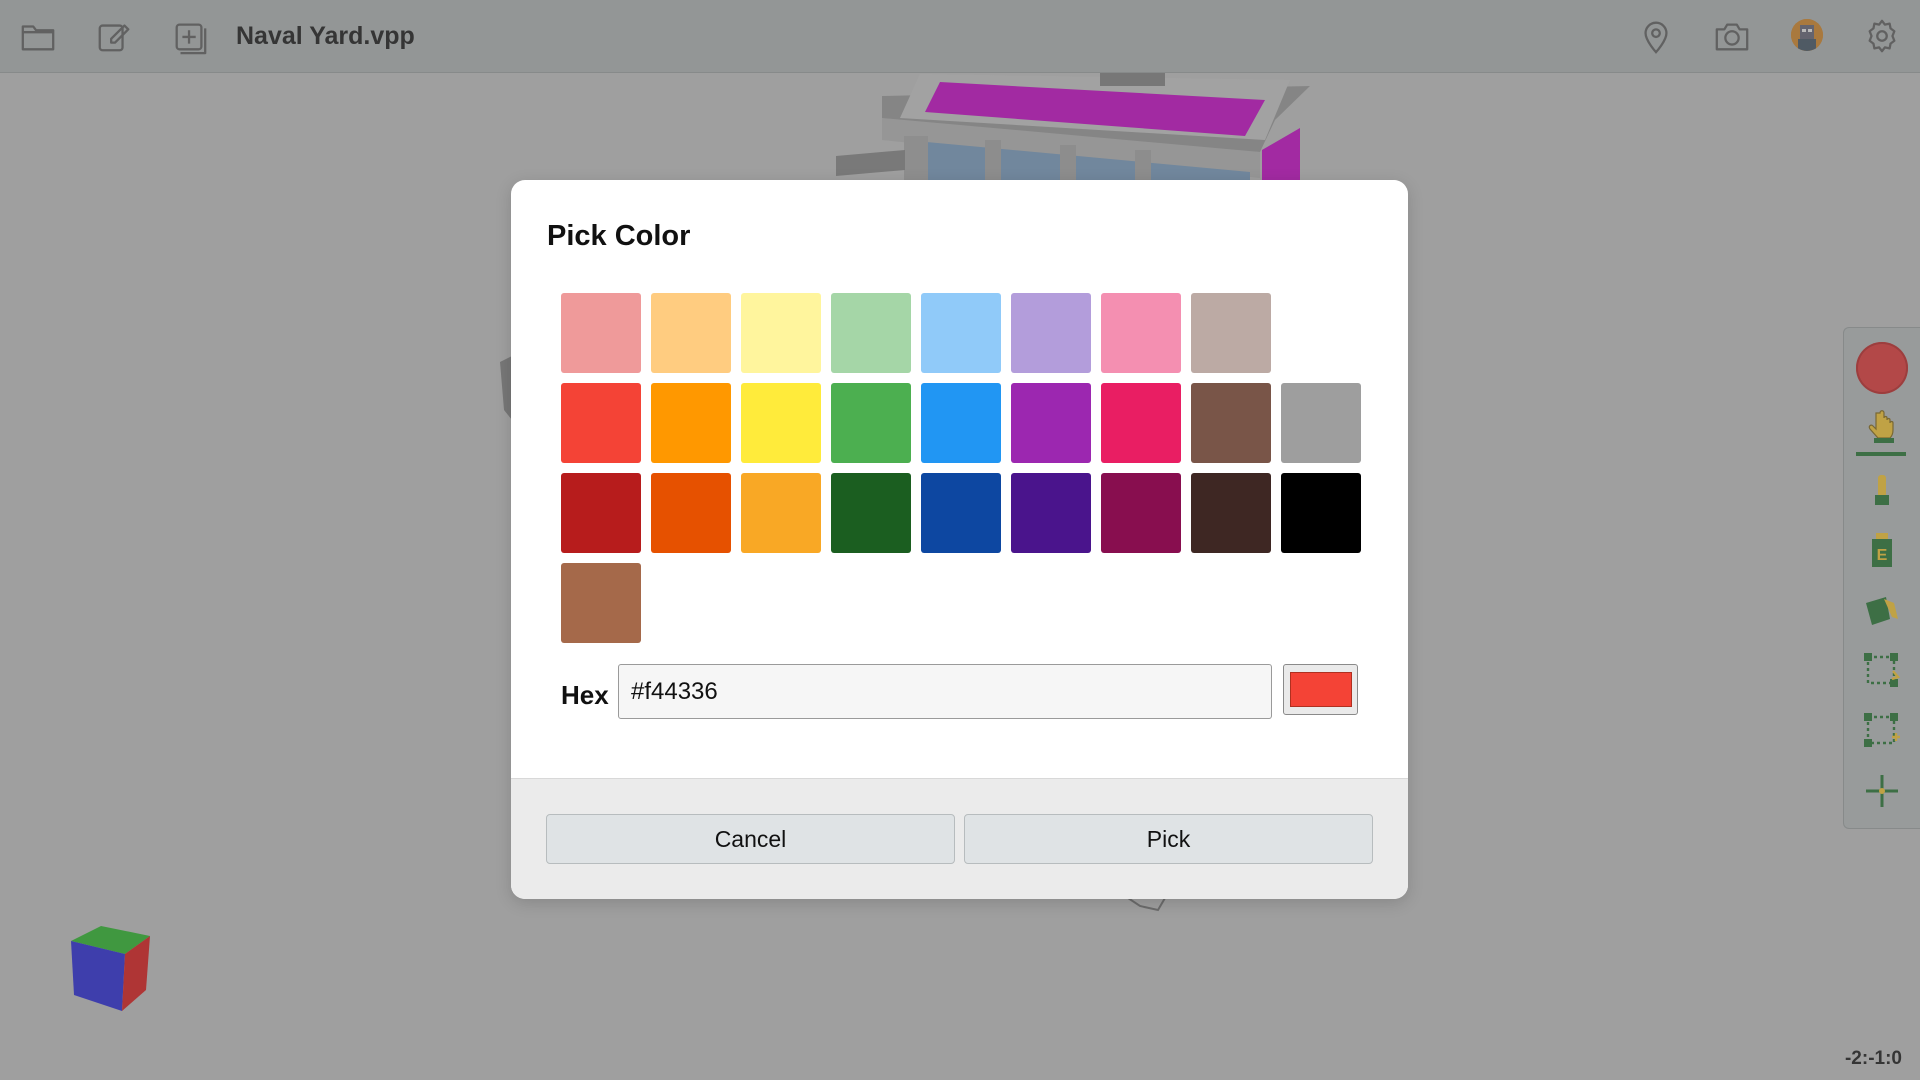 This screenshot has width=1920, height=1080. I want to click on color-preview-button, so click(1320, 689).